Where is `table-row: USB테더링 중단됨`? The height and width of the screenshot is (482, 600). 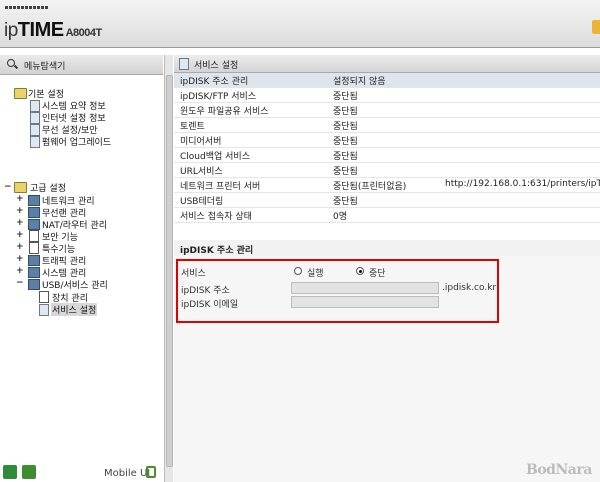 table-row: USB테더링 중단됨 is located at coordinates (387, 200).